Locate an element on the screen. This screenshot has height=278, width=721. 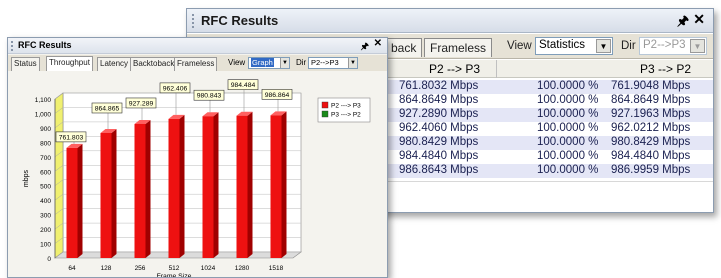
cell-p2-p3: 927.2890 Mbps is located at coordinates (439, 114).